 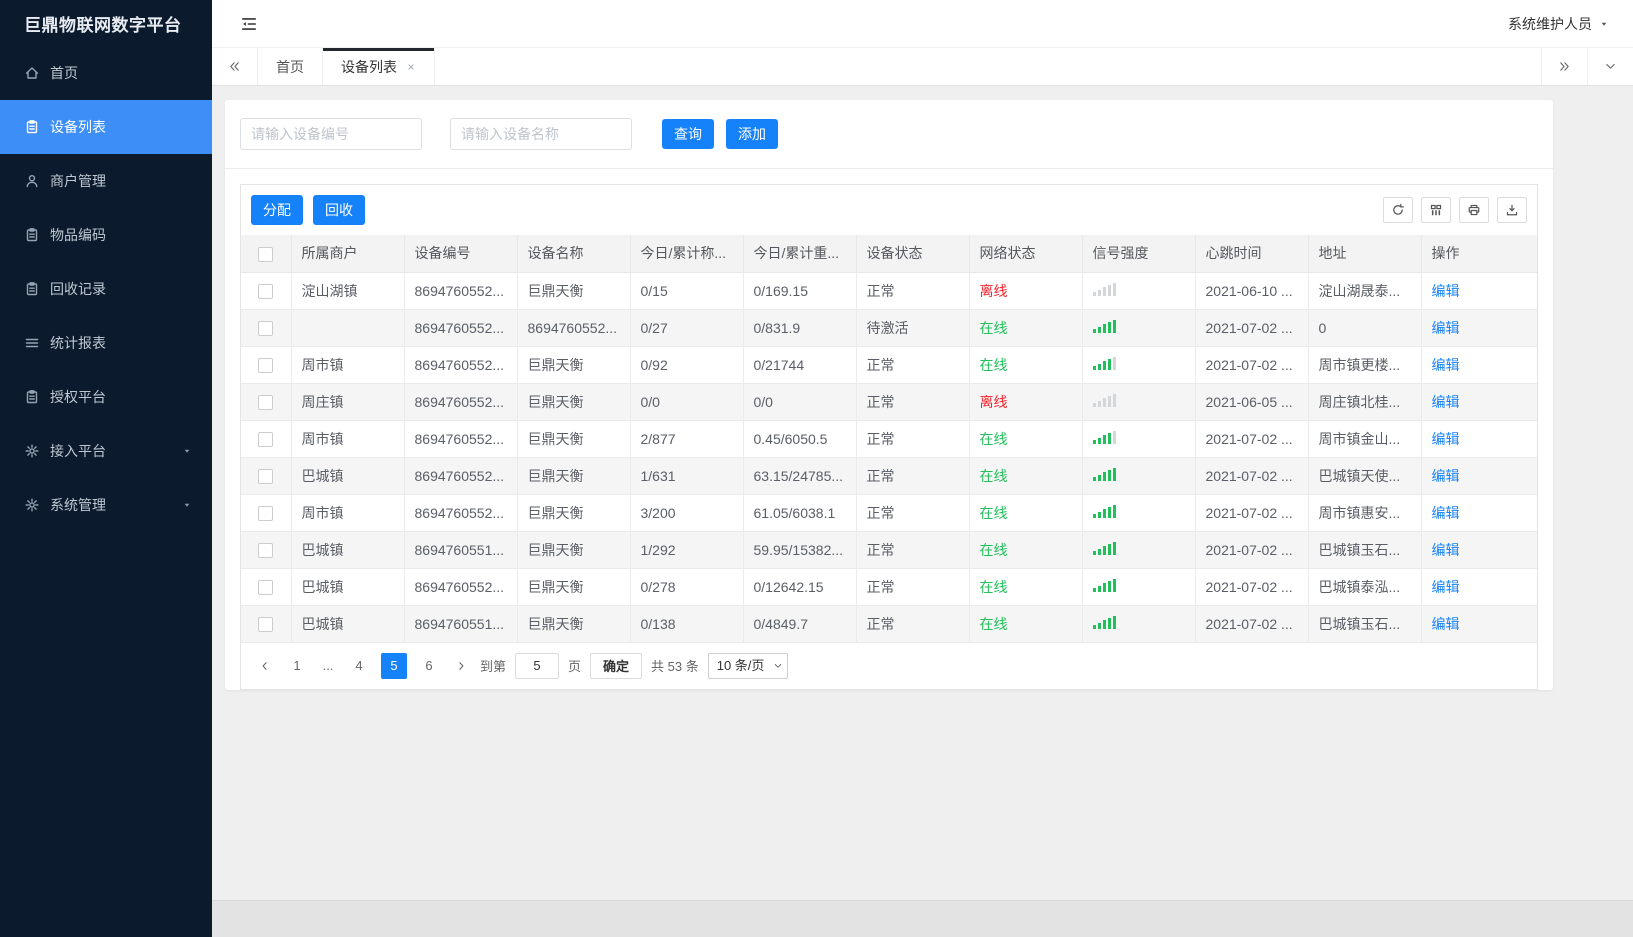 I want to click on sidebar-item-recycle-records: 回收记录, so click(x=106, y=289).